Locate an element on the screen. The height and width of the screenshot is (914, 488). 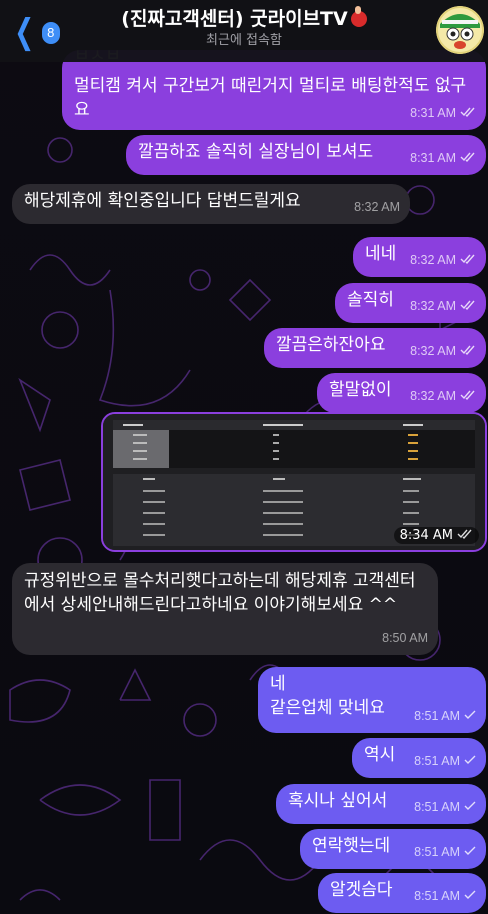
message-bubble-outgoing: 알겟슴다 8:51 AM is located at coordinates (402, 893).